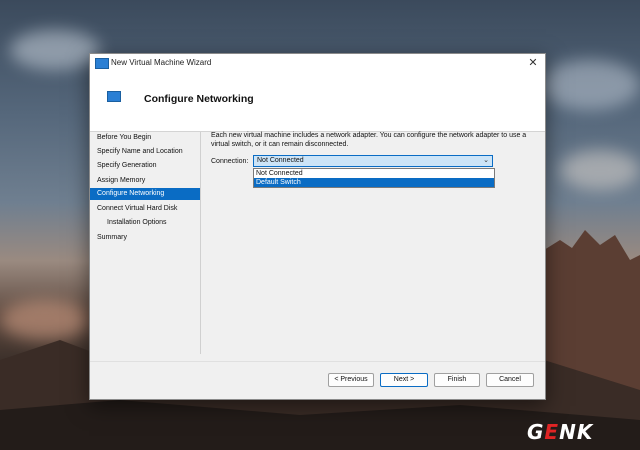 This screenshot has width=640, height=450. I want to click on chevron-down-icon: ⌄, so click(486, 160).